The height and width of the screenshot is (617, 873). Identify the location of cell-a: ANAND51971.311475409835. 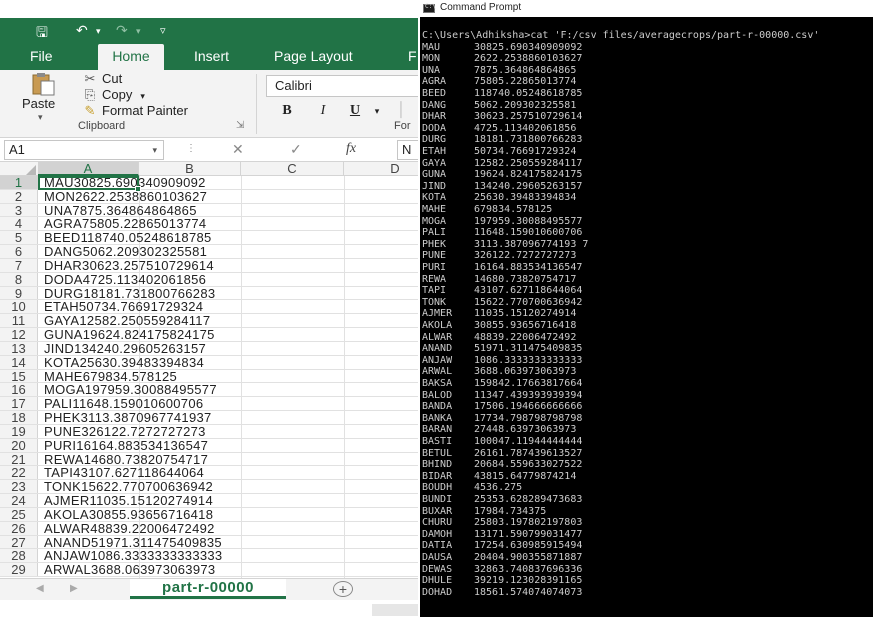
(133, 542).